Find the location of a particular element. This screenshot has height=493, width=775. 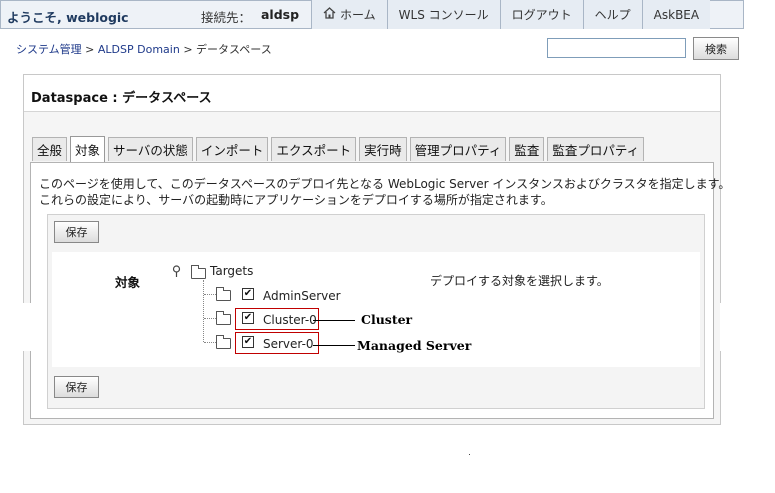

targets-instruction: デプロイする対象を選択します。 is located at coordinates (519, 281).